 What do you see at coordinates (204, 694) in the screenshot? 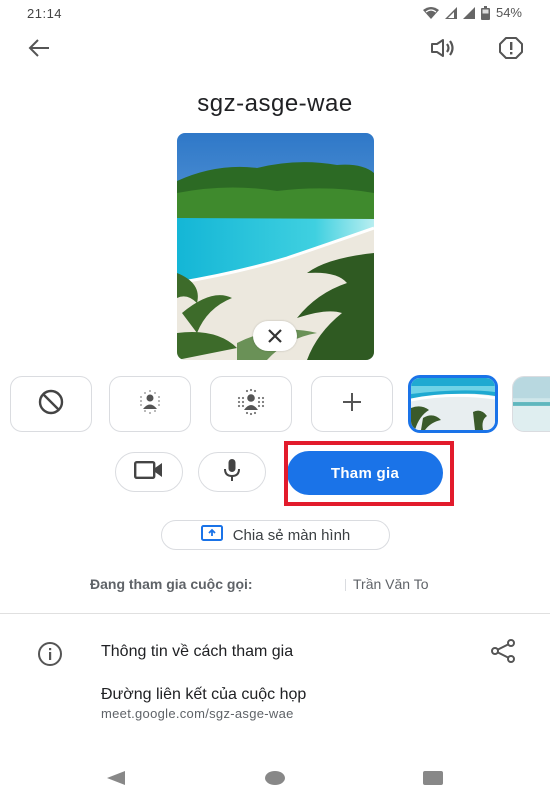
I see `meeting-link-label: Đường liên kết của cuộc họp` at bounding box center [204, 694].